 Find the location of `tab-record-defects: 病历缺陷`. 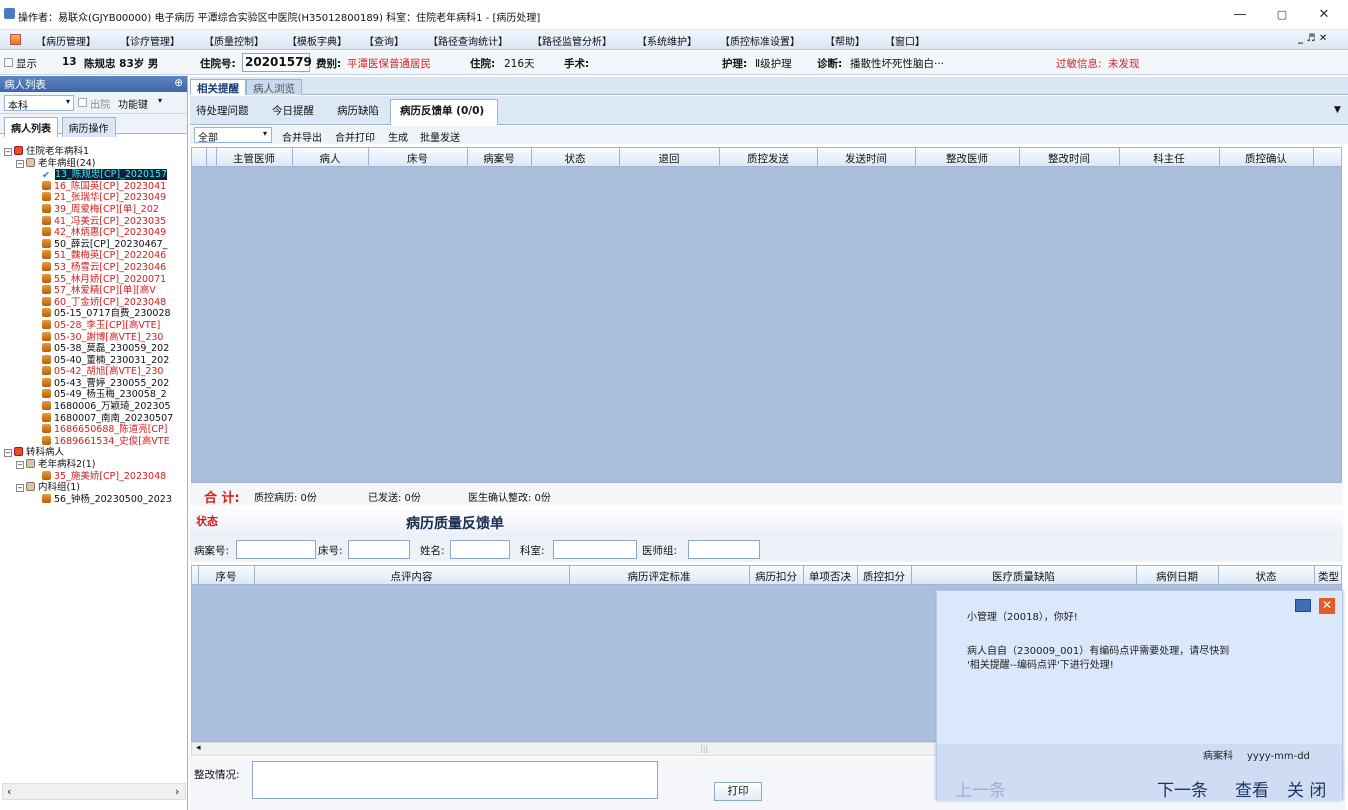

tab-record-defects: 病历缺陷 is located at coordinates (358, 110).